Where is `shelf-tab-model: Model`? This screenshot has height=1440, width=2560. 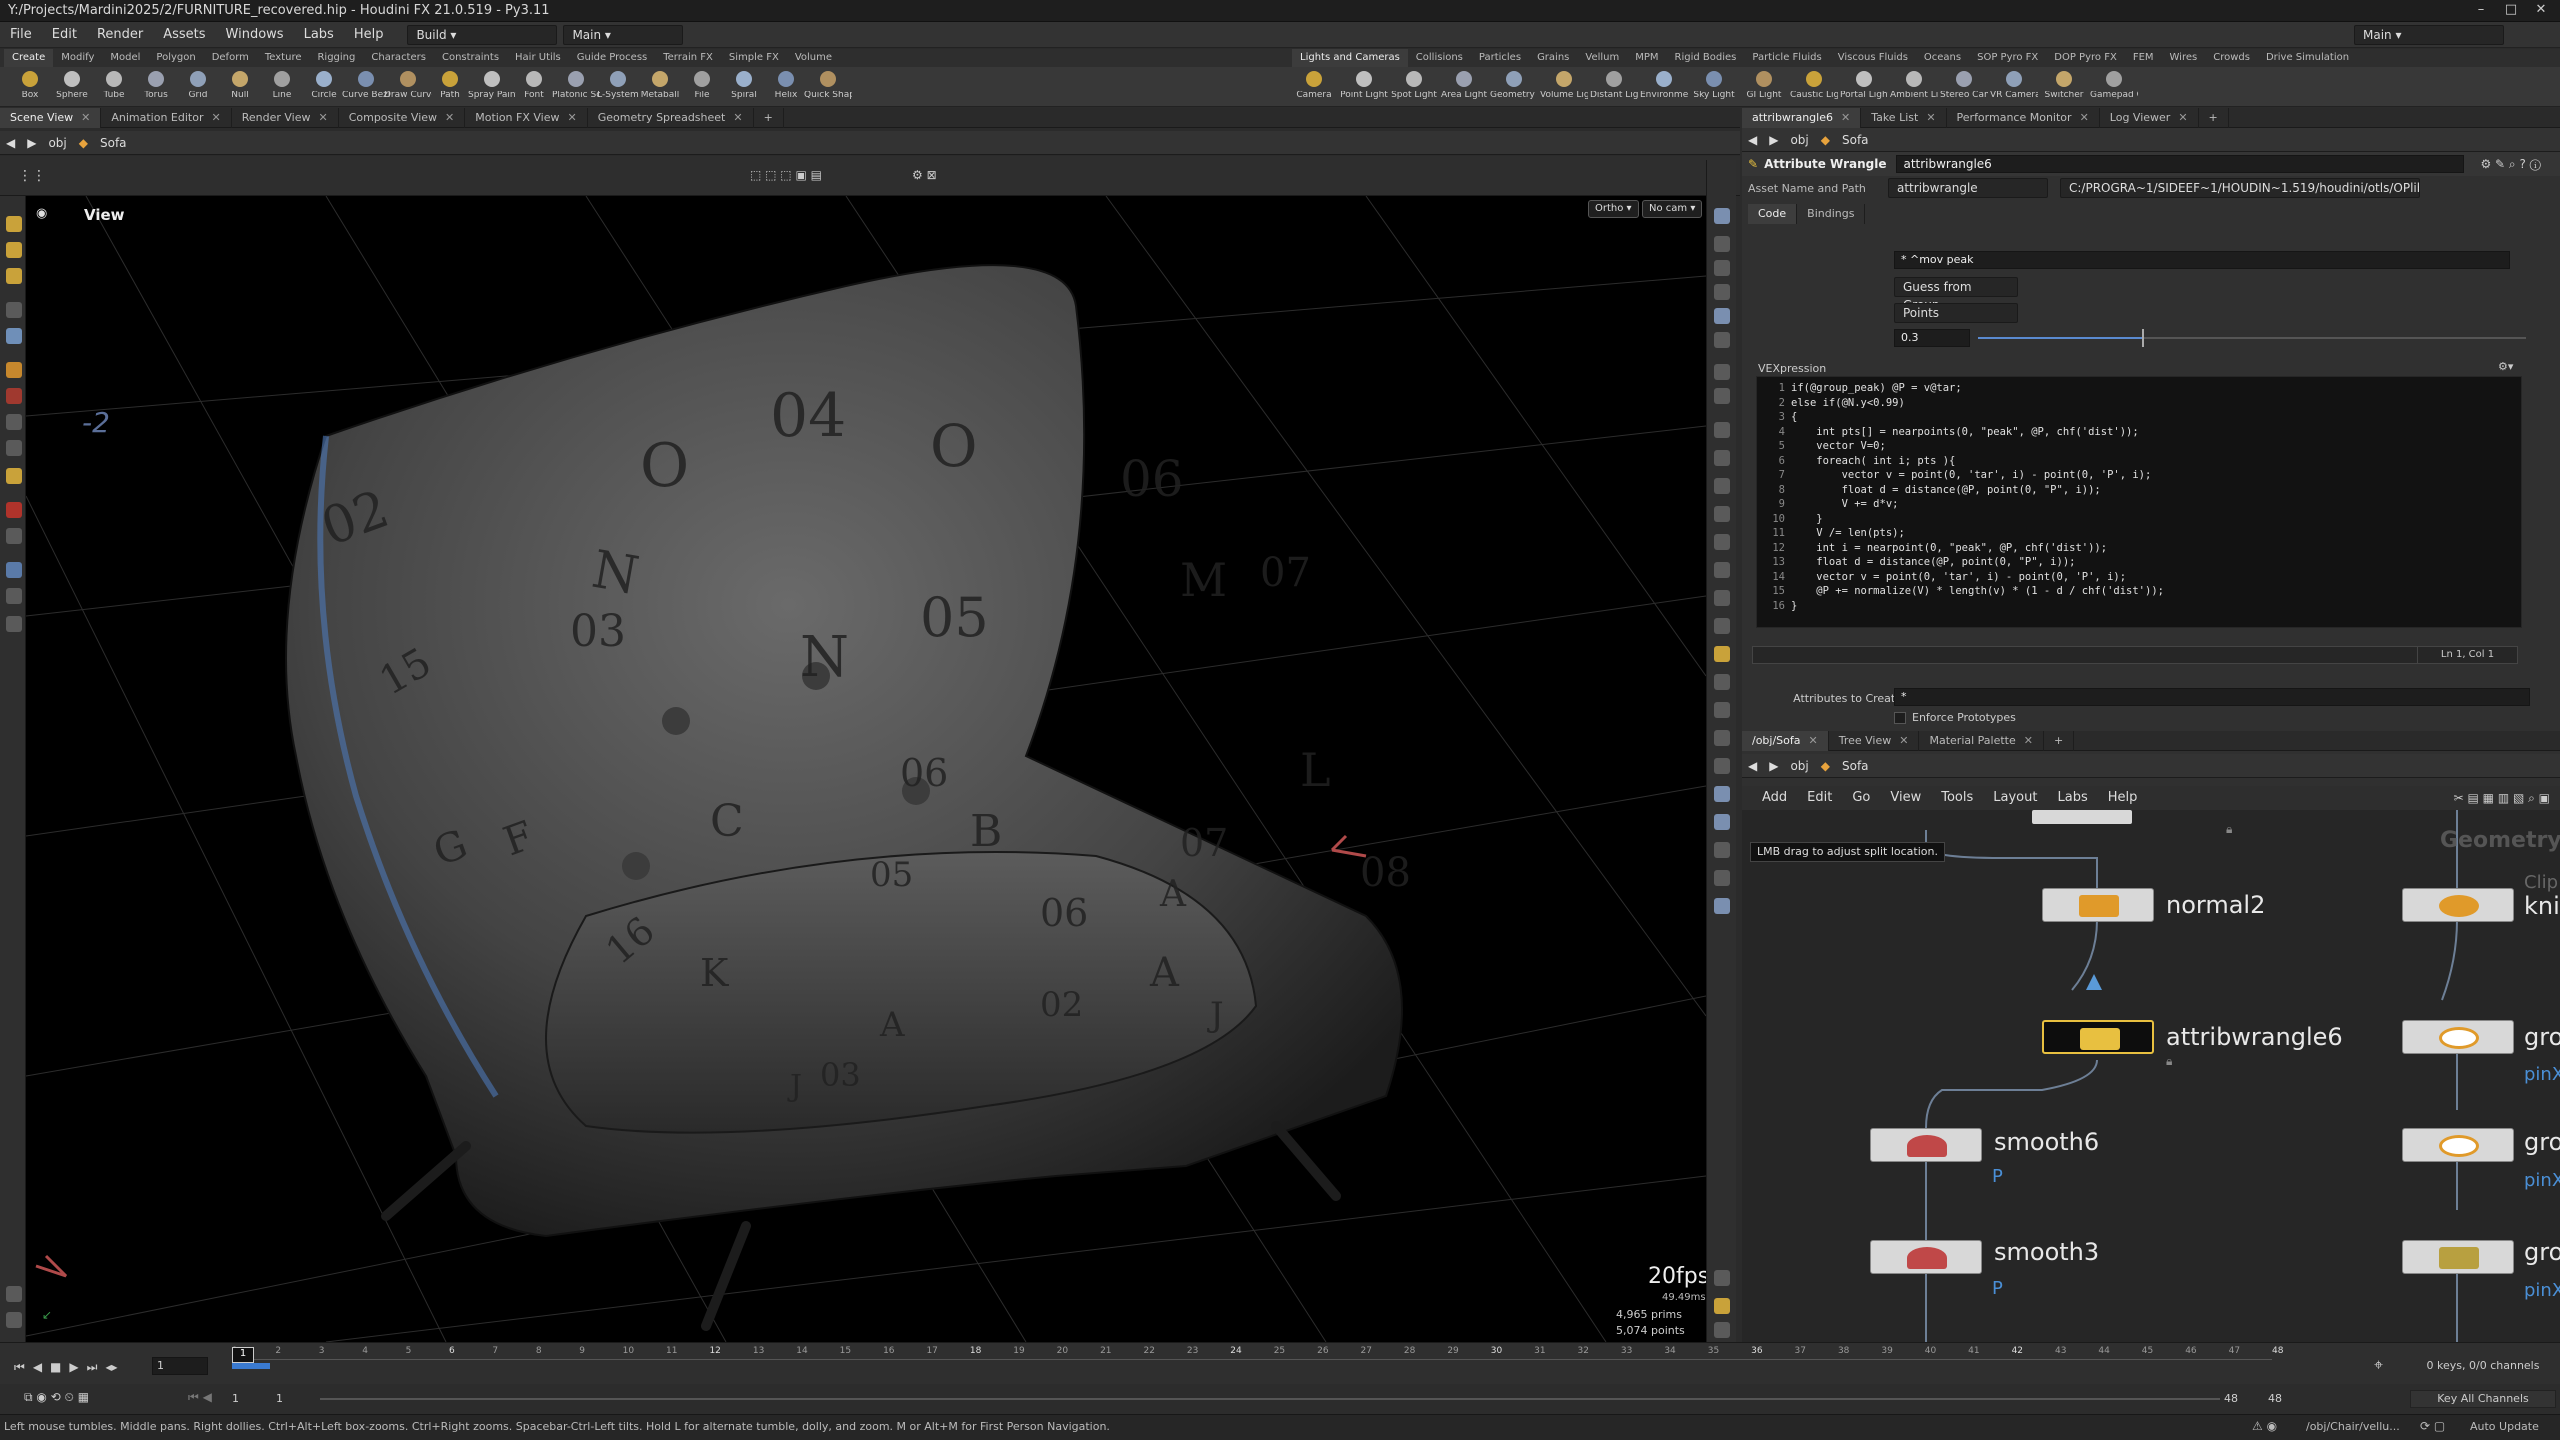
shelf-tab-model: Model is located at coordinates (125, 58).